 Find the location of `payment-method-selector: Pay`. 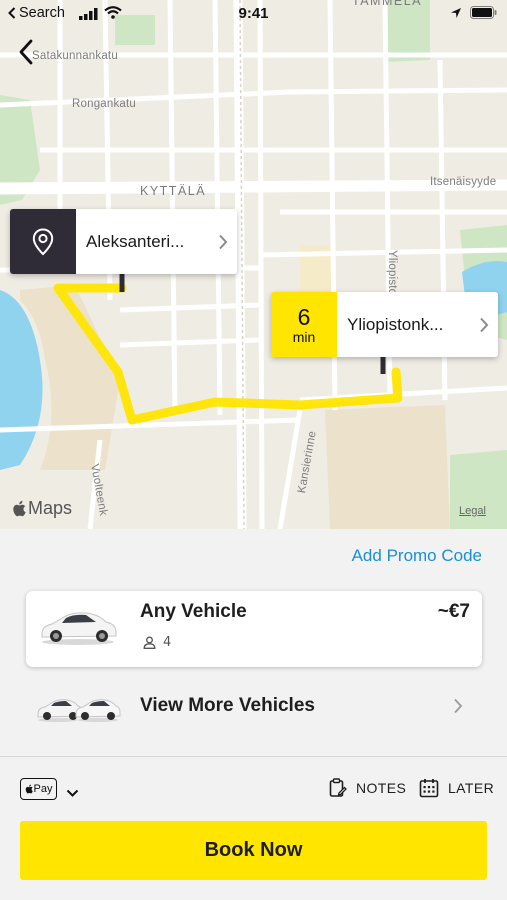

payment-method-selector: Pay is located at coordinates (38, 789).